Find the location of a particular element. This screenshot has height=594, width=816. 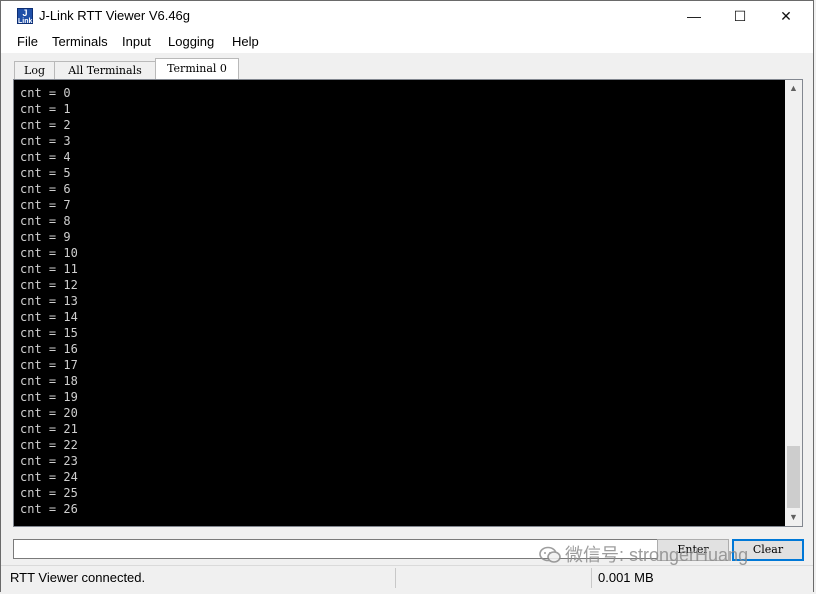

terminal-line: cnt = 25 is located at coordinates (49, 493).